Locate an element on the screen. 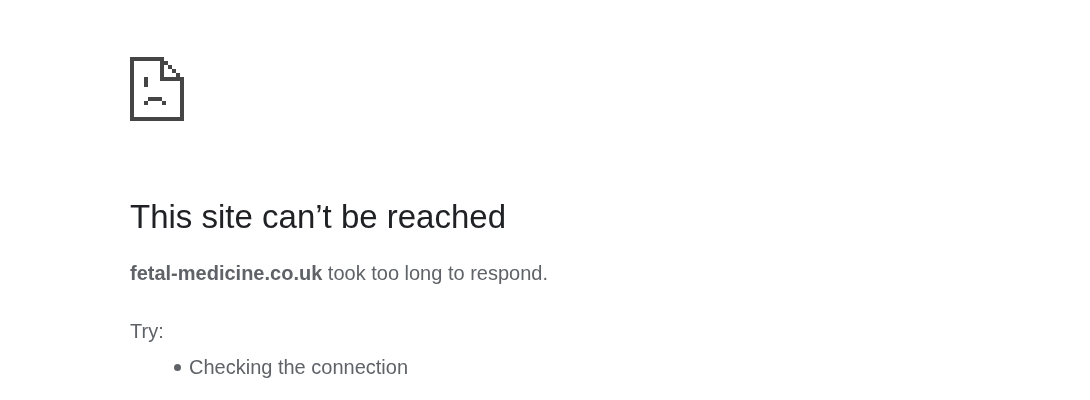 This screenshot has width=1090, height=400. sad-page-icon is located at coordinates (157, 89).